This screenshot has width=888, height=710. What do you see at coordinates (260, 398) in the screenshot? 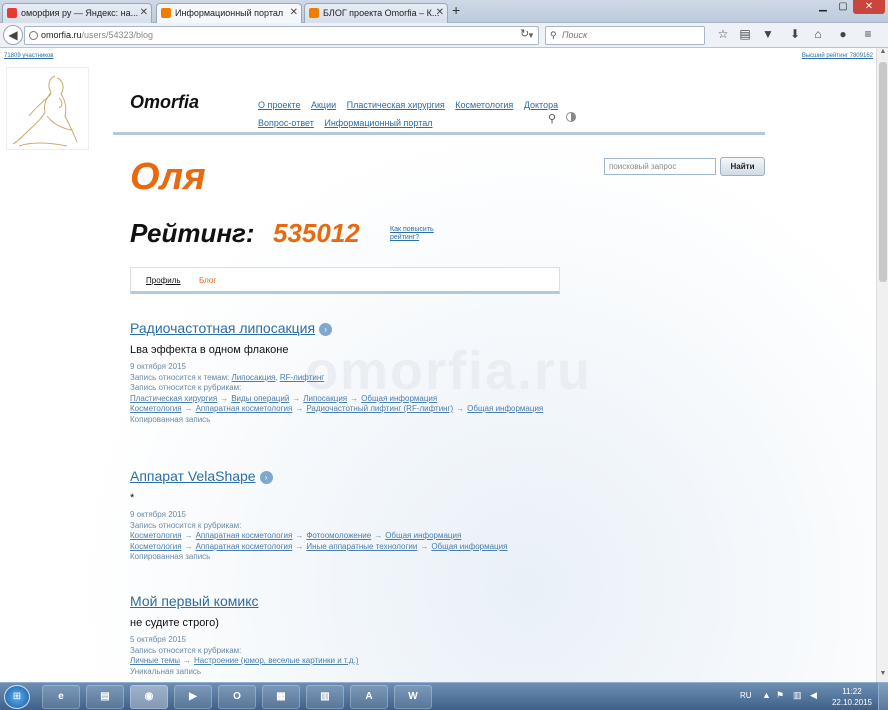
I see `rubric-link: Виды операций` at bounding box center [260, 398].